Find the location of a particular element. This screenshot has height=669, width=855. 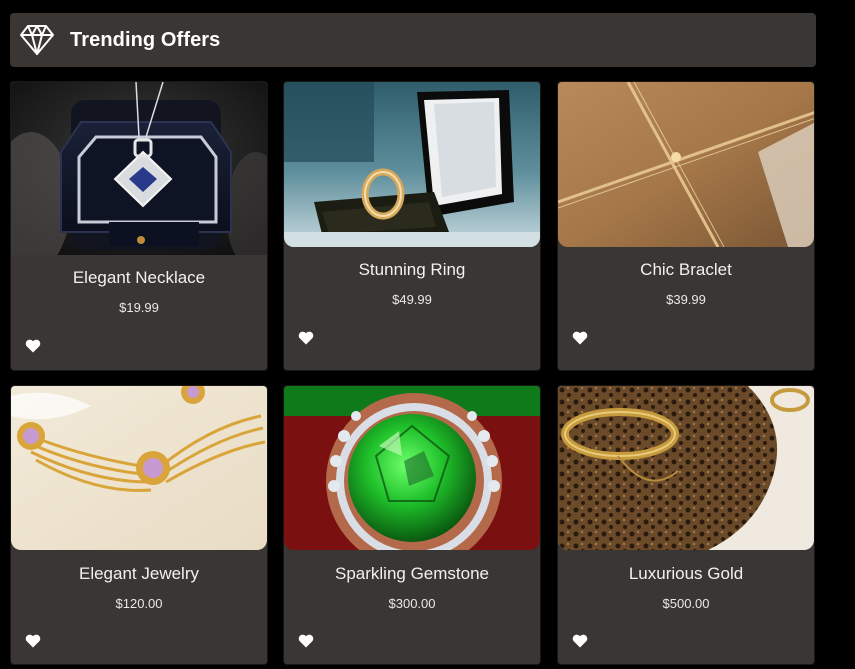

product-price: $500.00 is located at coordinates (686, 603).